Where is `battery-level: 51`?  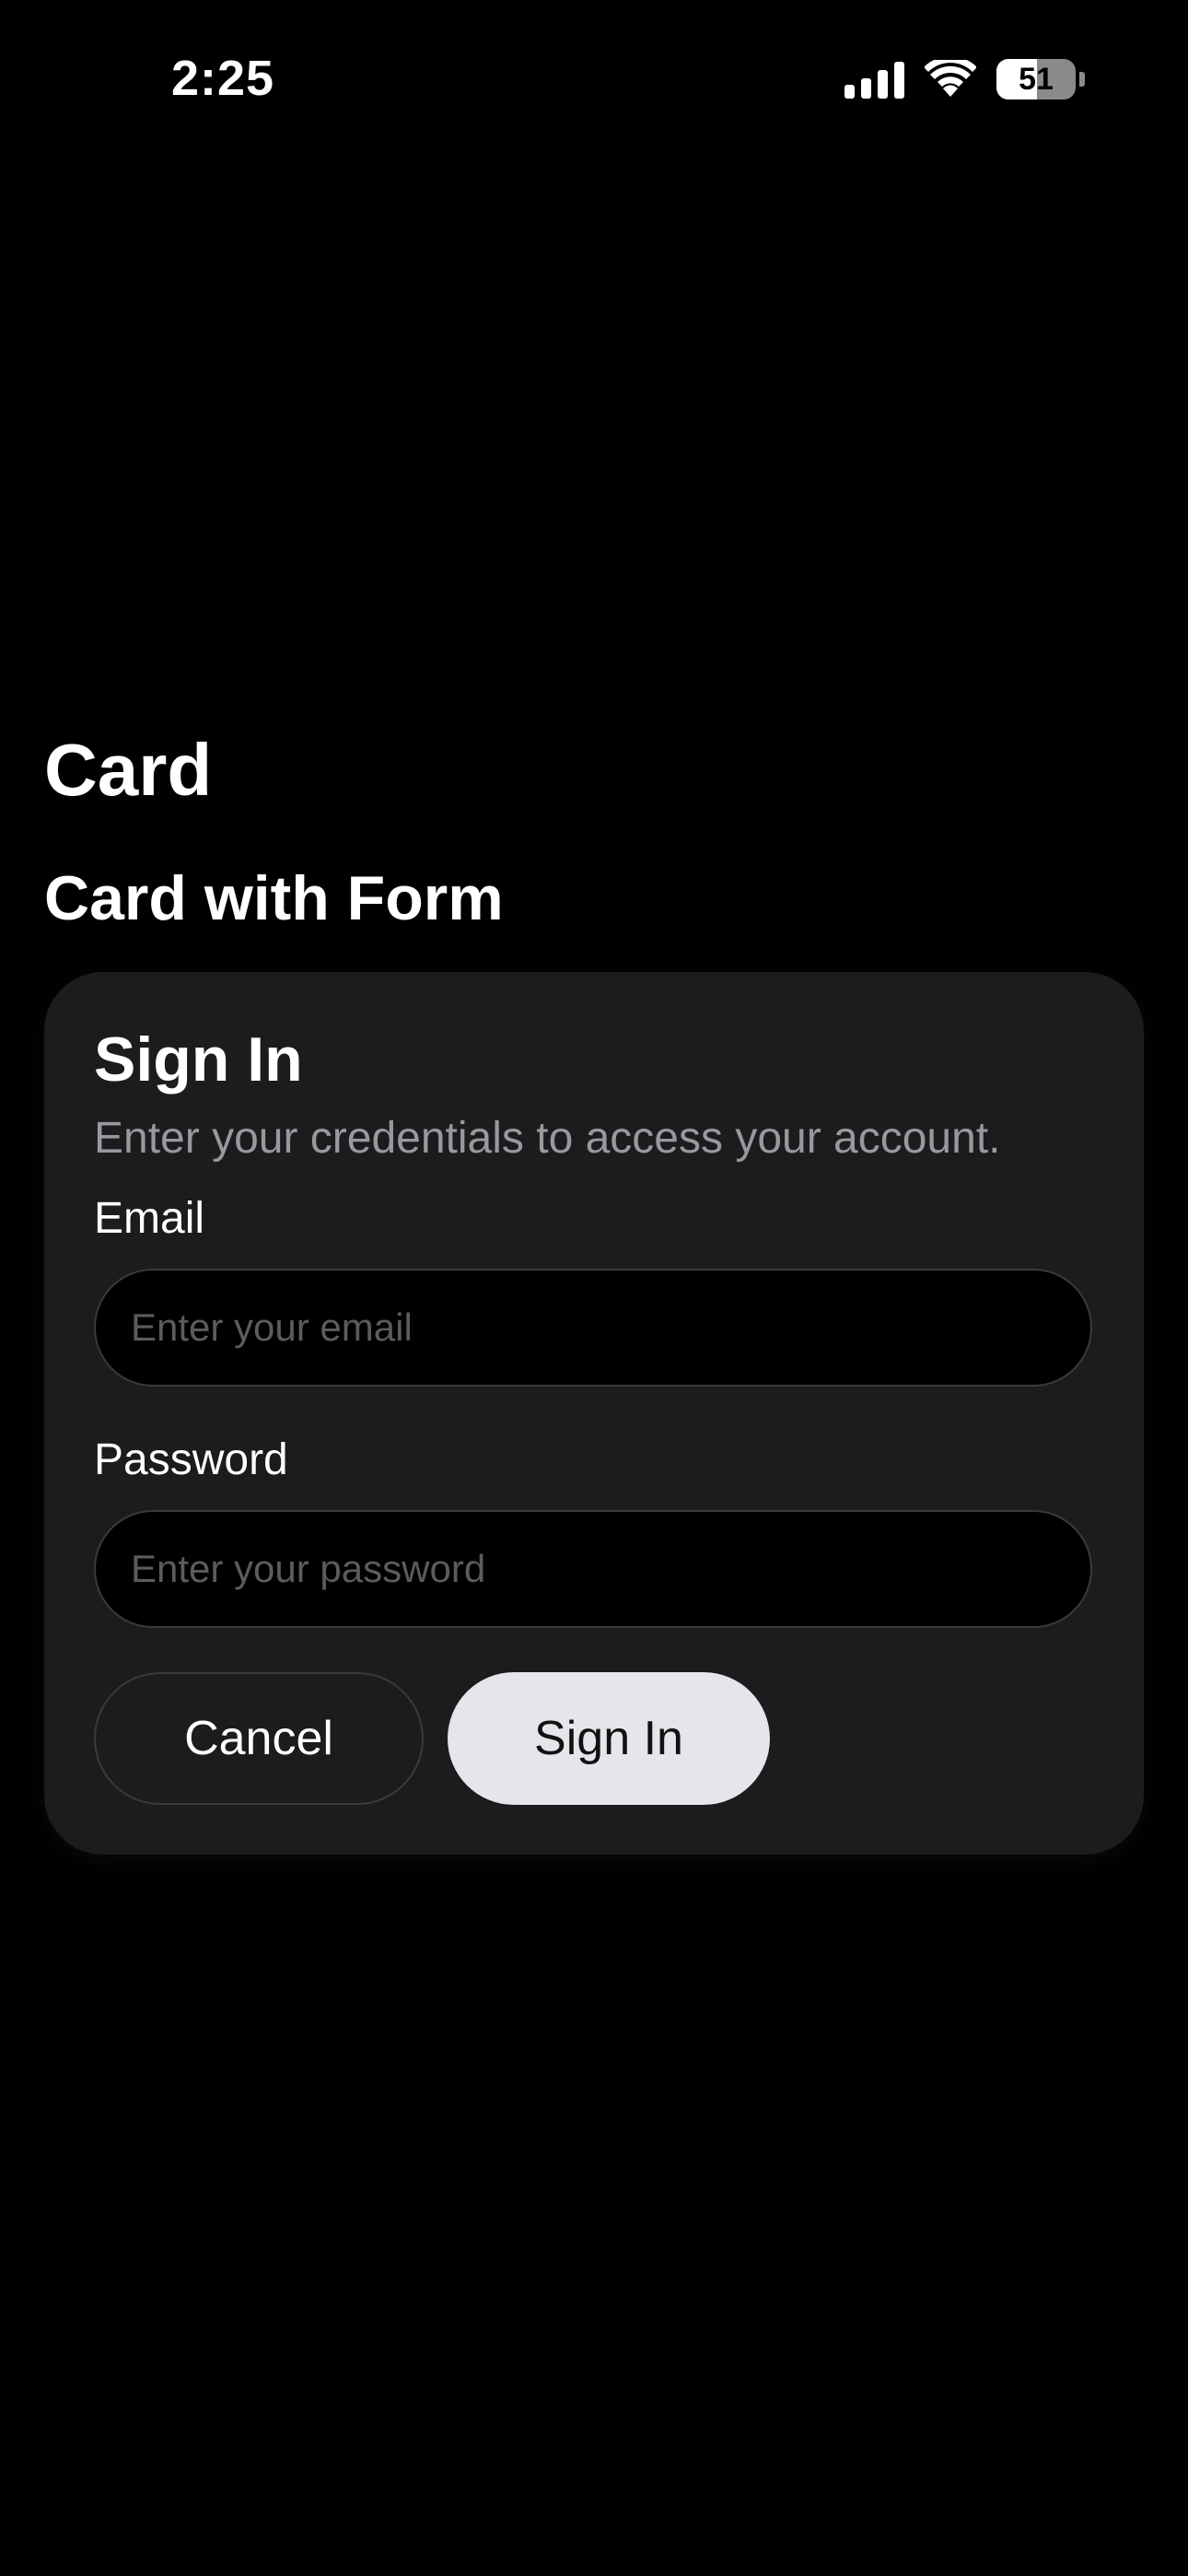
battery-level: 51 is located at coordinates (1036, 79).